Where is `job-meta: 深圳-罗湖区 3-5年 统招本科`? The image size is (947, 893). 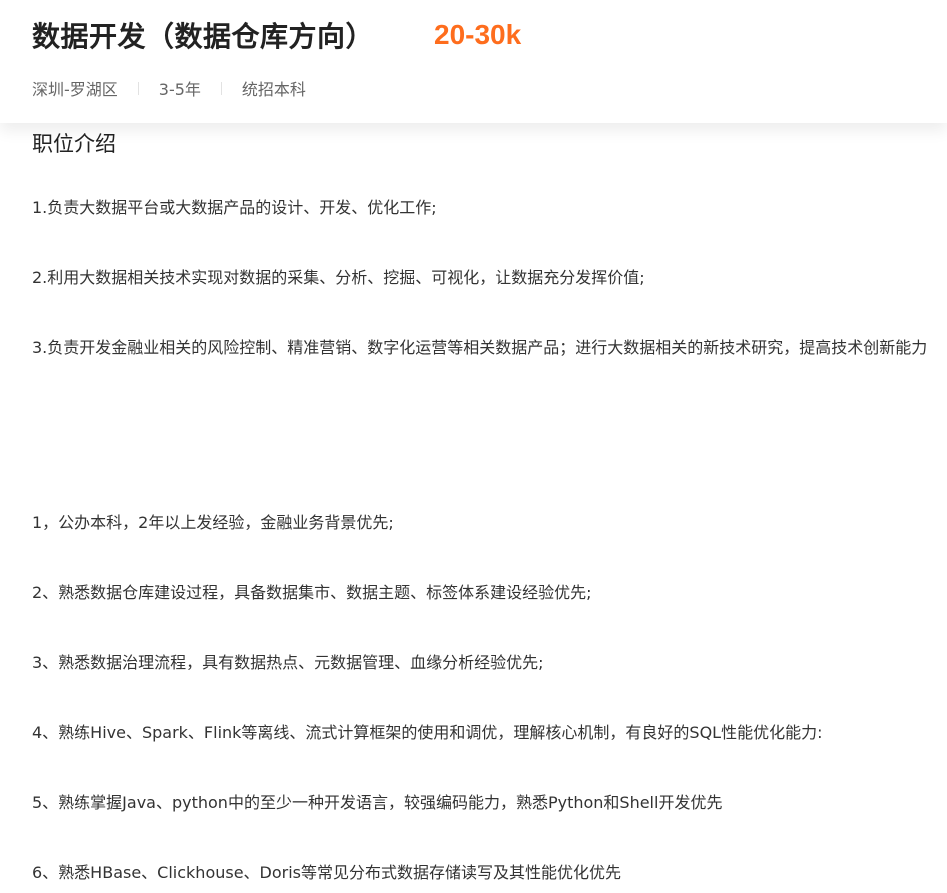 job-meta: 深圳-罗湖区 3-5年 统招本科 is located at coordinates (169, 88).